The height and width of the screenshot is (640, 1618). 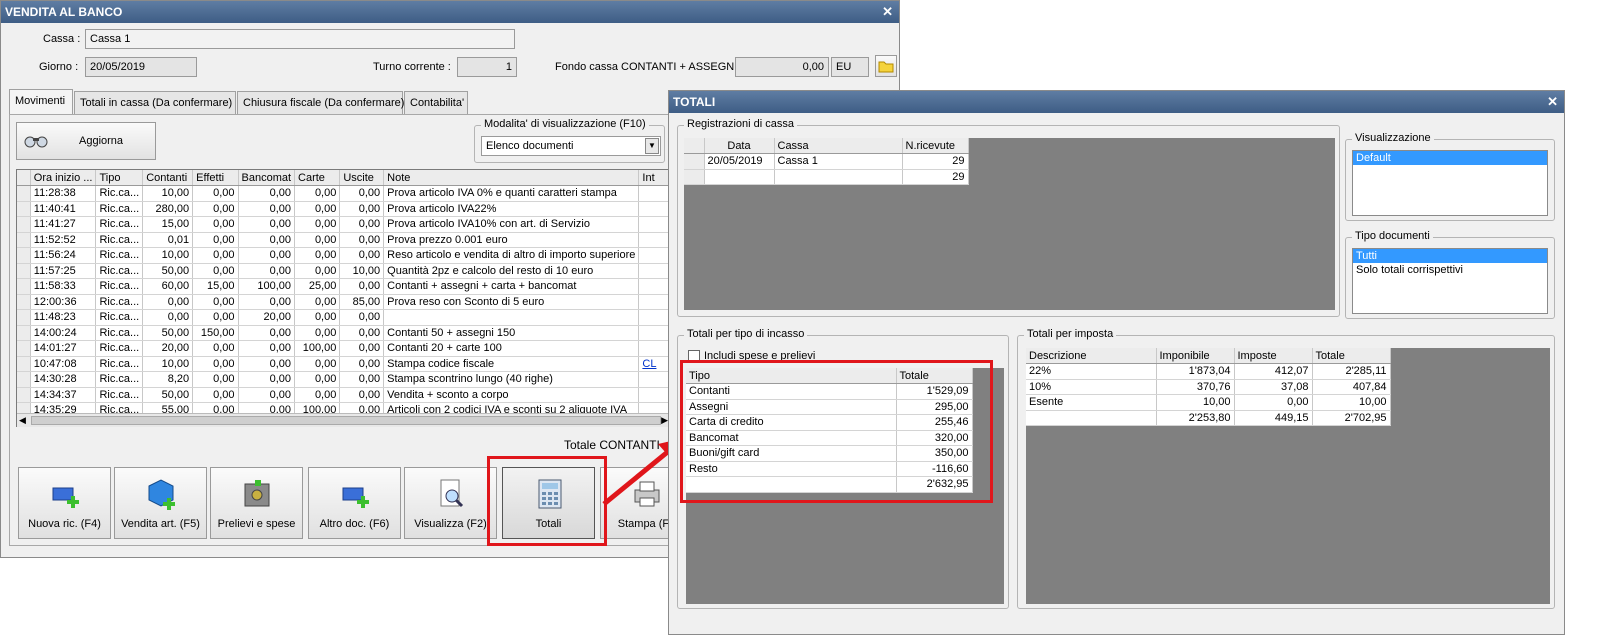 What do you see at coordinates (1351, 387) in the screenshot?
I see `totale-imposta-cell: 407,84` at bounding box center [1351, 387].